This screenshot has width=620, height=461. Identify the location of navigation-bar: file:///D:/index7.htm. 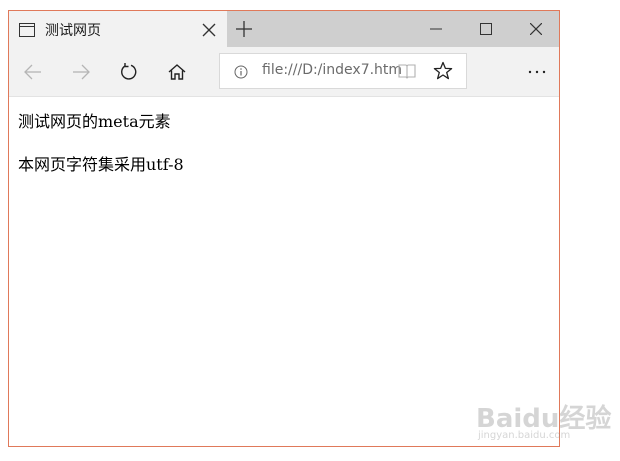
(284, 72).